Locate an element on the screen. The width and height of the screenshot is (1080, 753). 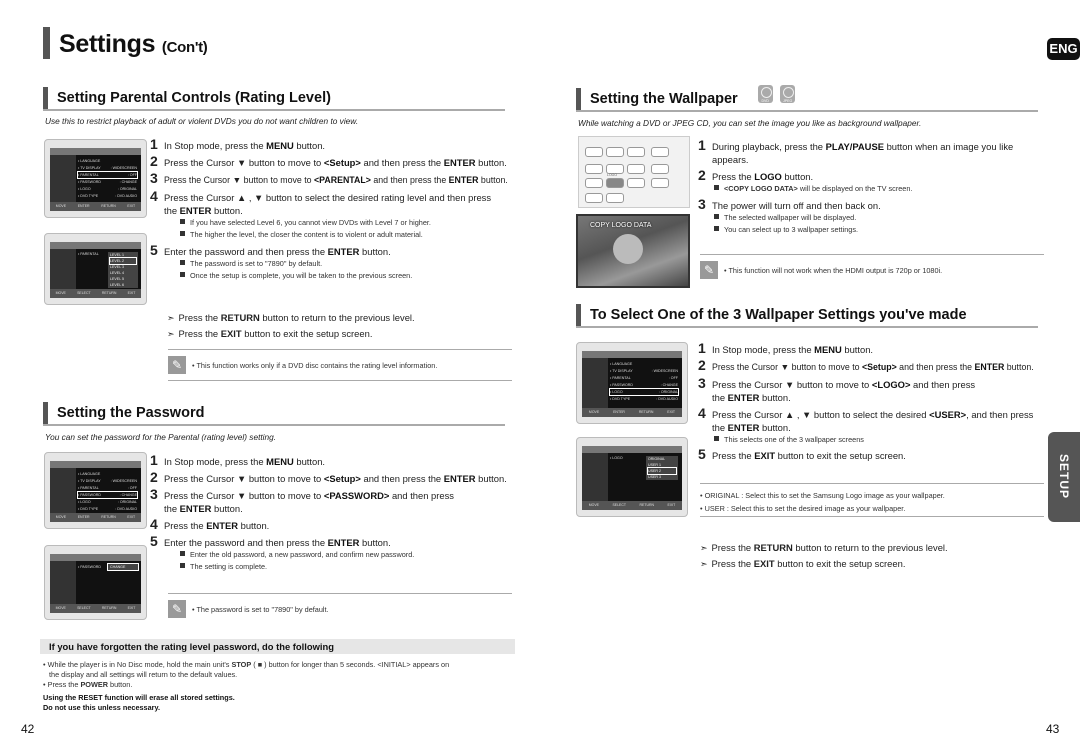
text: appears. is located at coordinates (730, 159).